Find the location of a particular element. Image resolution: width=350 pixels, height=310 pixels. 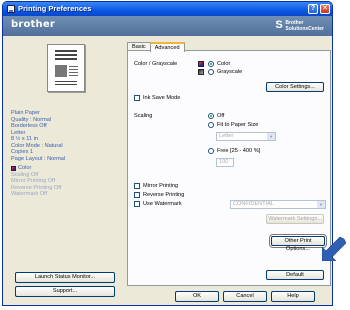

grayscale-radio is located at coordinates (211, 72).